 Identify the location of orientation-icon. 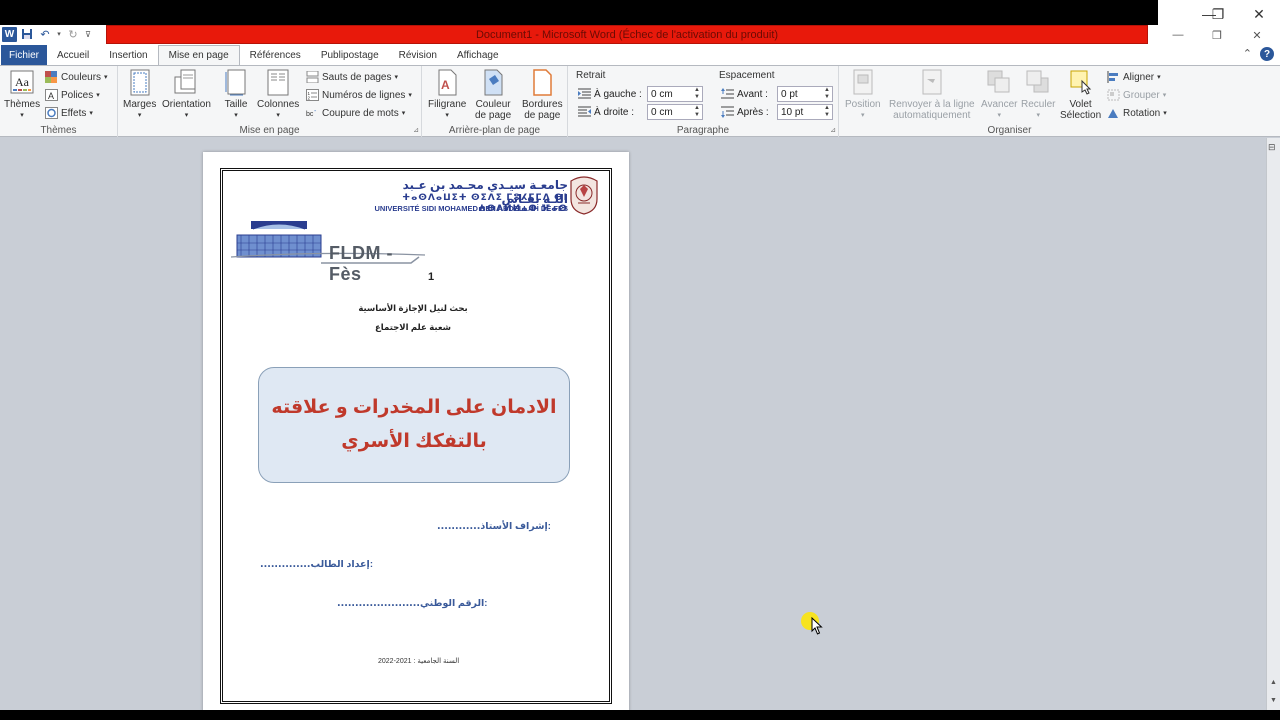
(186, 83).